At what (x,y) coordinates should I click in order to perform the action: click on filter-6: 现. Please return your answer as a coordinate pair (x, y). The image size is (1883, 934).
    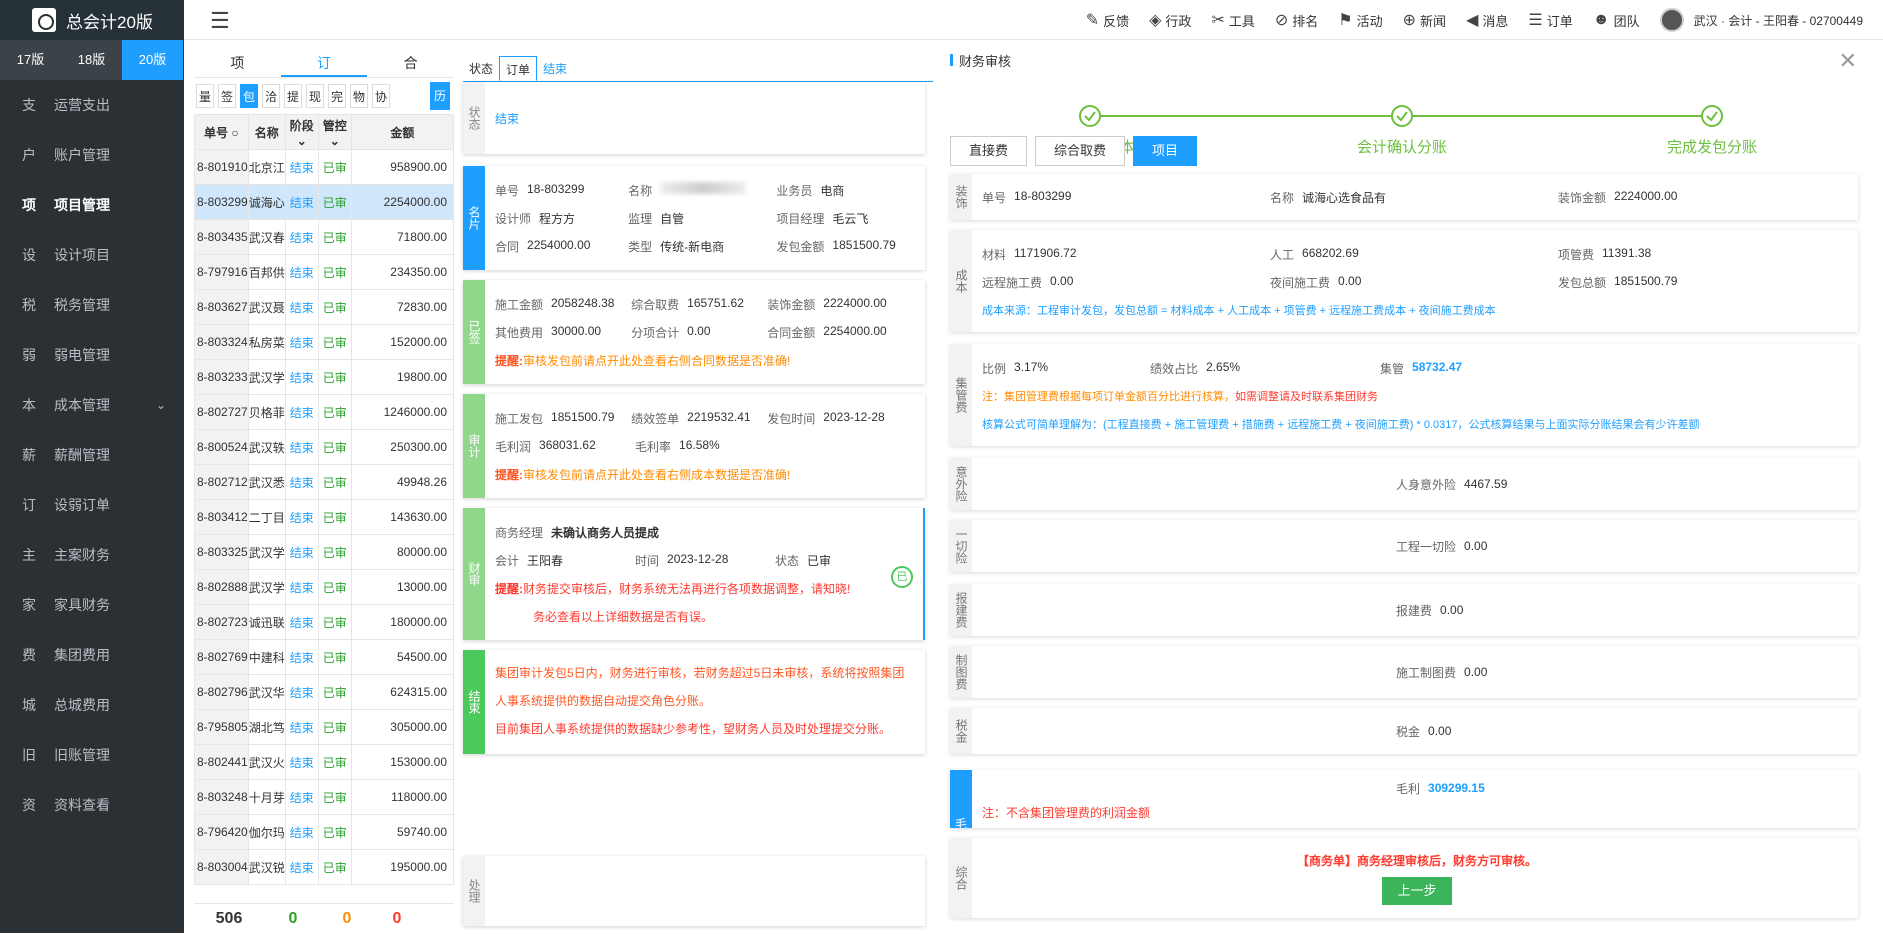
    Looking at the image, I should click on (315, 96).